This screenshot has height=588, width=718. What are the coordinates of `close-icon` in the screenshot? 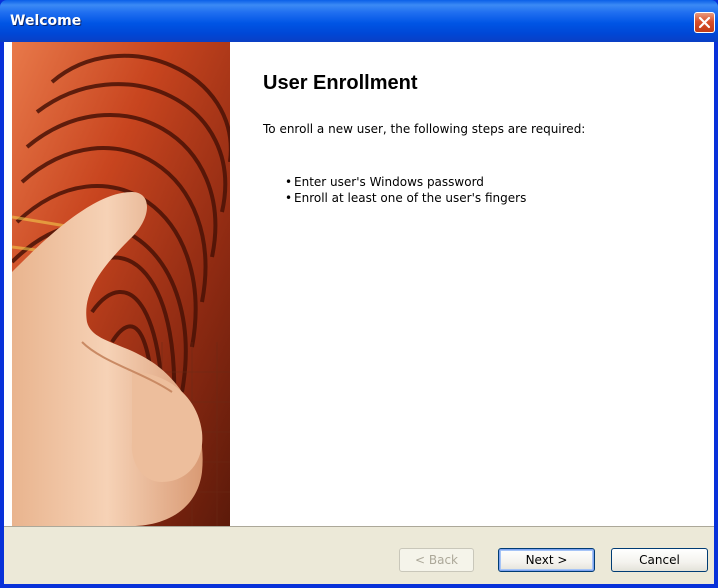 It's located at (704, 22).